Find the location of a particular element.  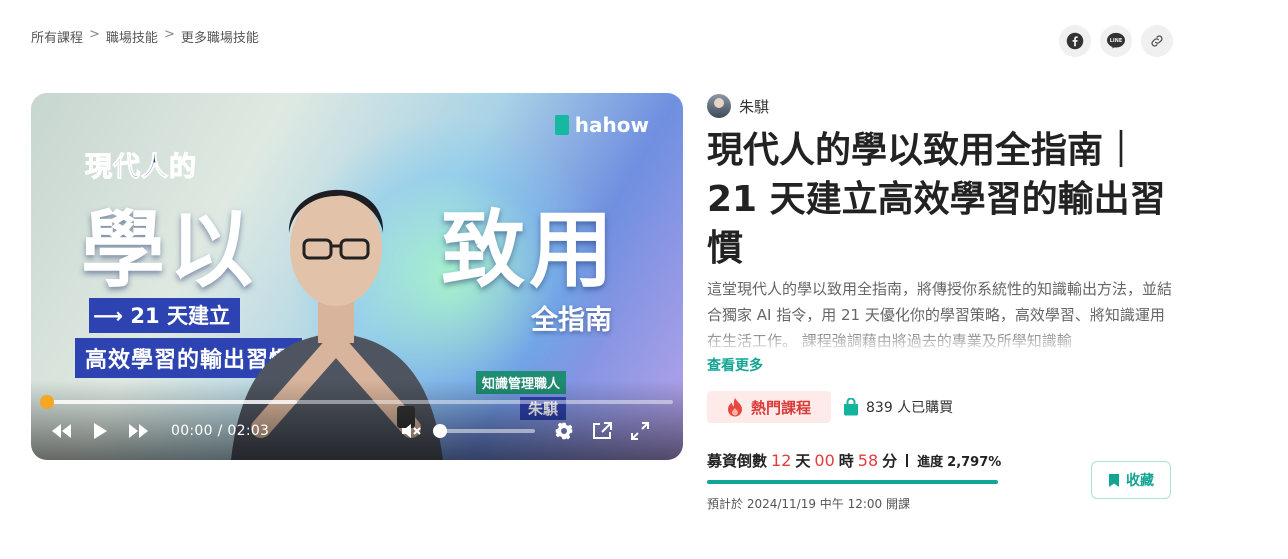

thumbnail-text-arrow: ⟶ 21 天建立 is located at coordinates (164, 315).